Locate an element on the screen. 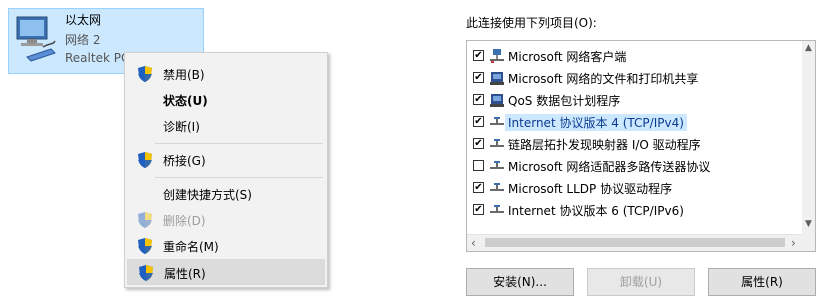 This screenshot has width=822, height=296. item-label: Microsoft LLDP 协议驱动程序 is located at coordinates (590, 189).